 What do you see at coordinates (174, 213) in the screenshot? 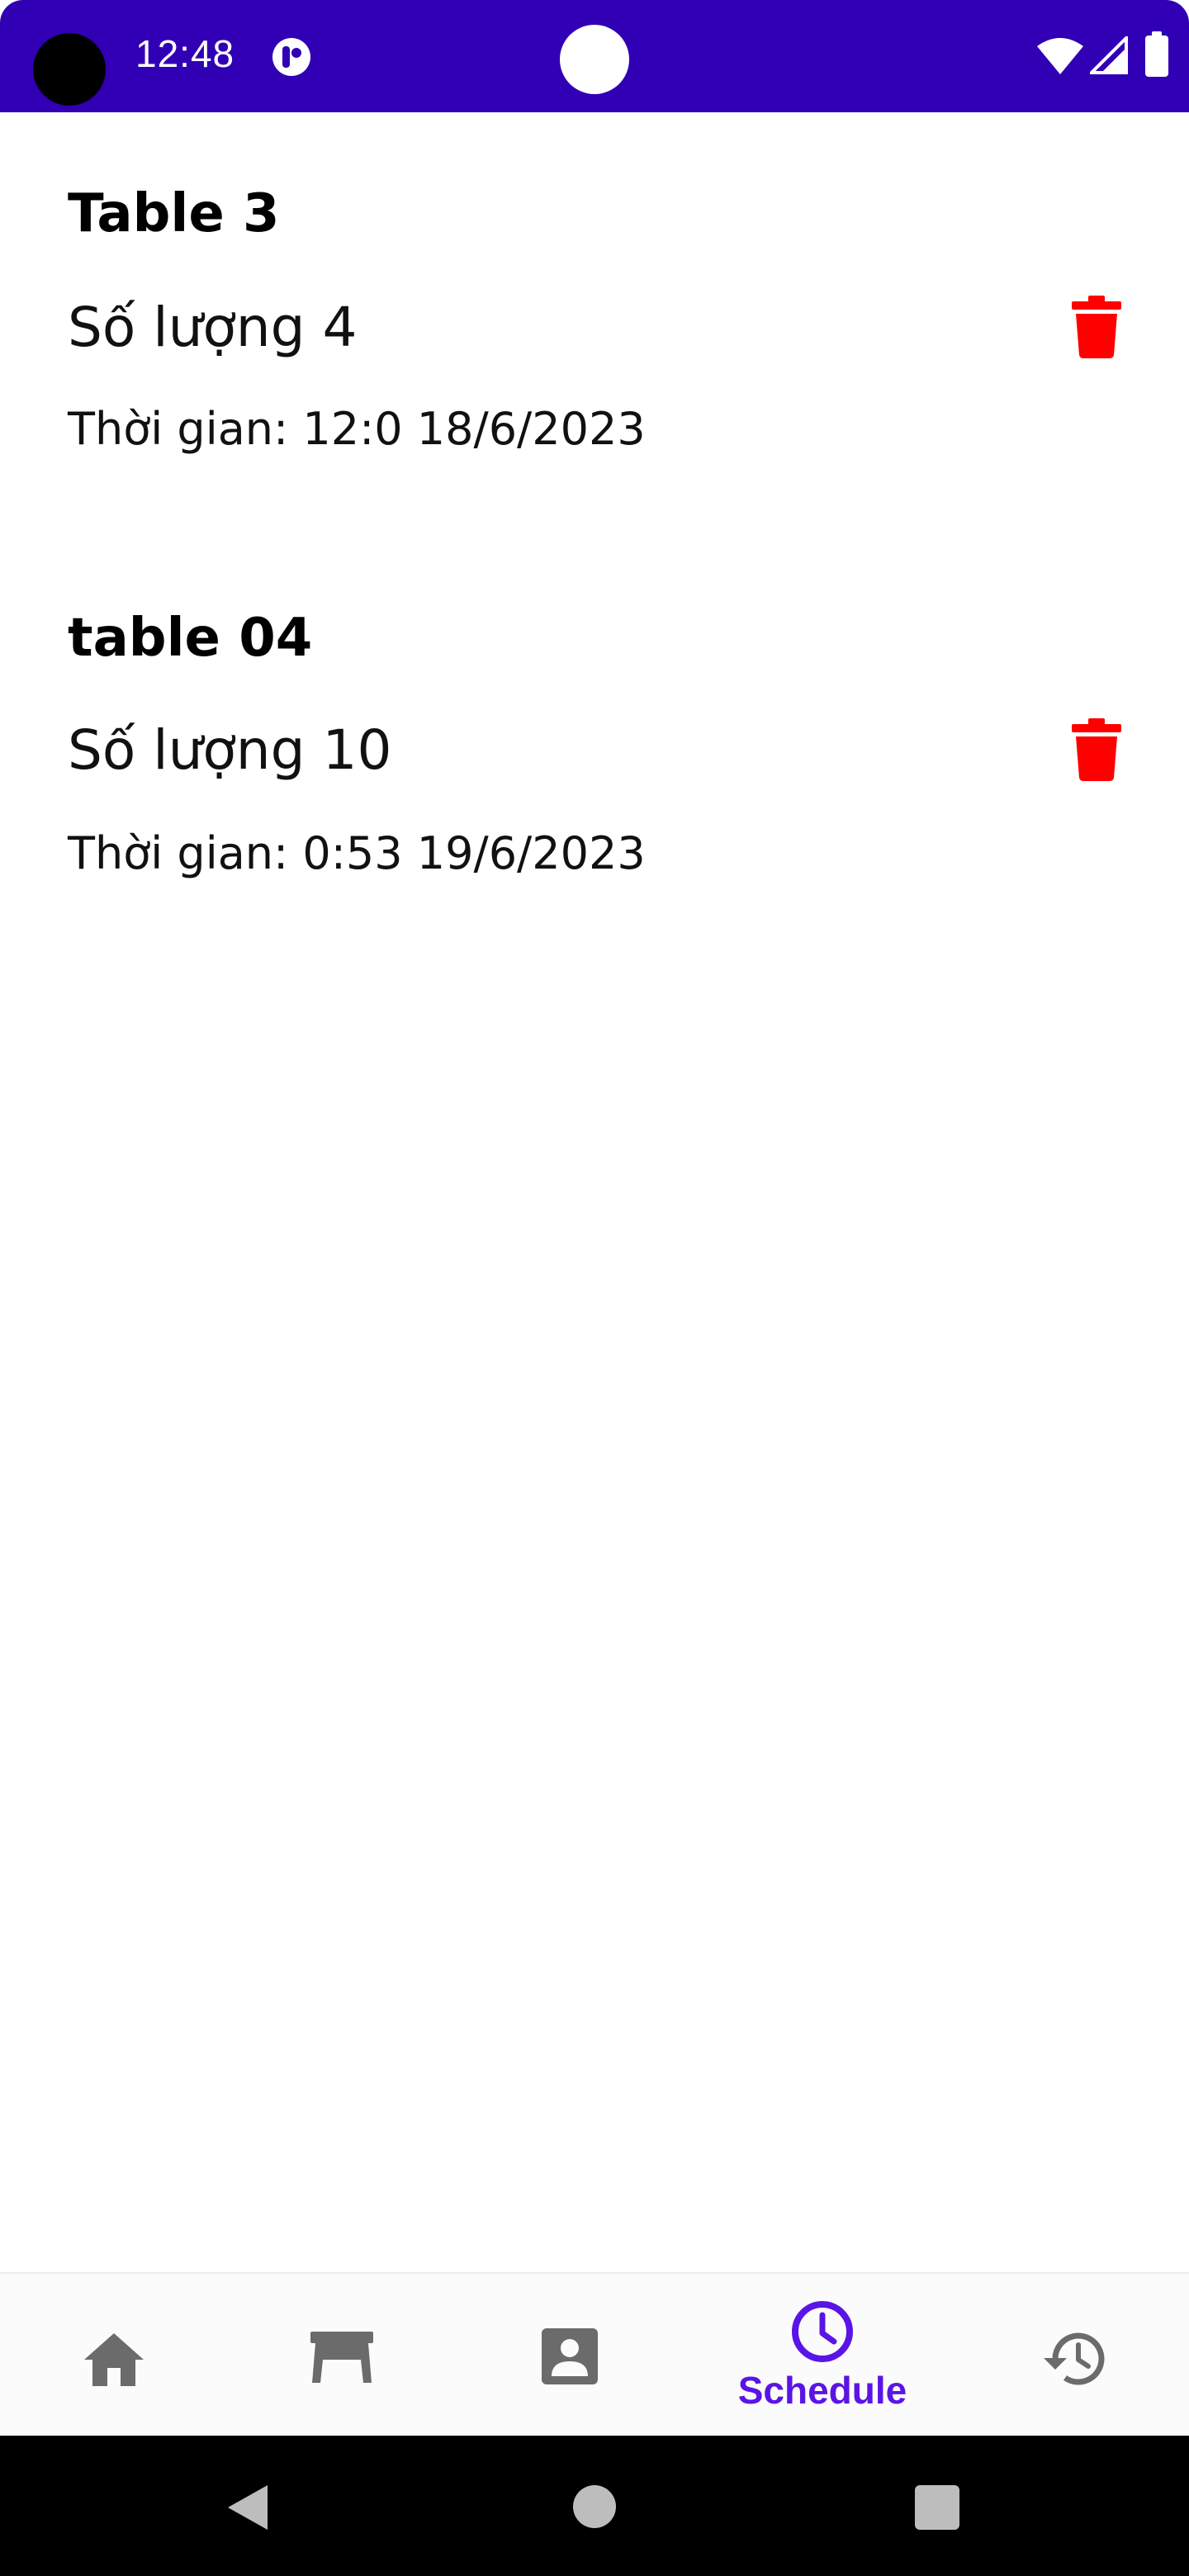
I see `booking-table-name: Table 3` at bounding box center [174, 213].